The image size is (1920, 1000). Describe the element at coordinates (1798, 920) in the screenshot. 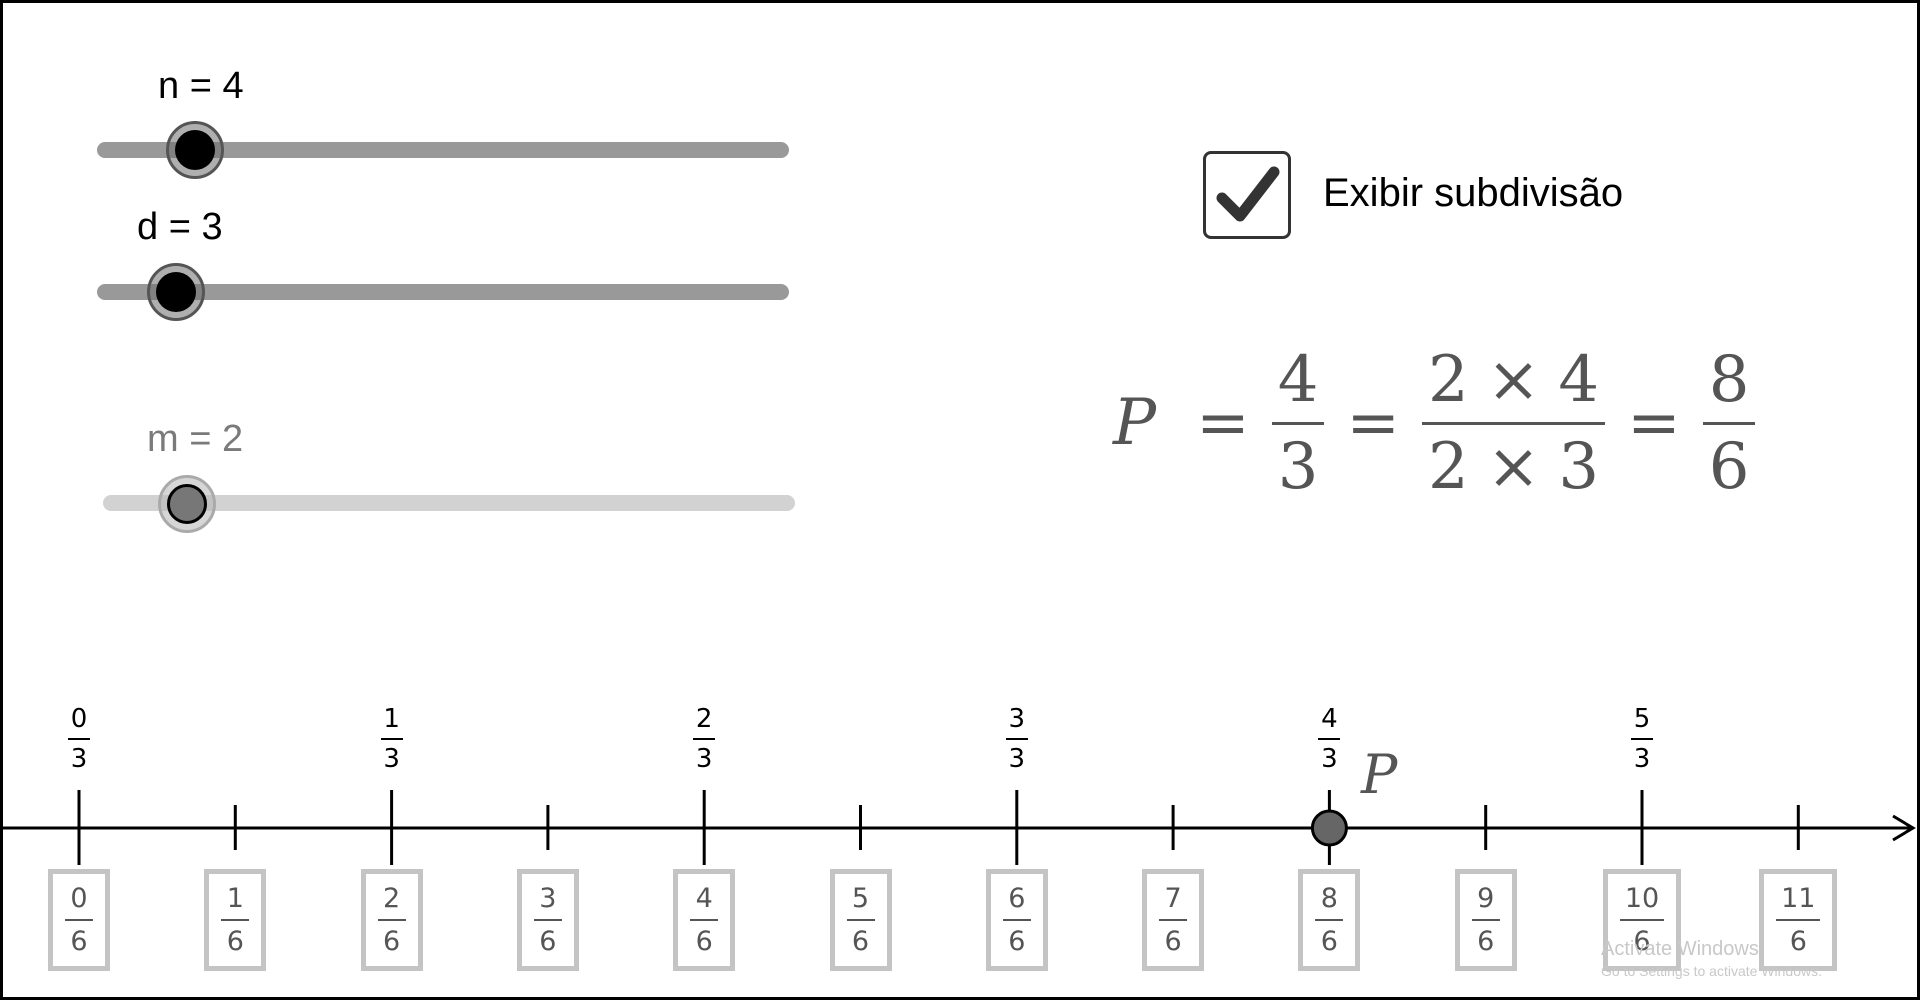

I see `sixth-label-11: 11 6` at that location.